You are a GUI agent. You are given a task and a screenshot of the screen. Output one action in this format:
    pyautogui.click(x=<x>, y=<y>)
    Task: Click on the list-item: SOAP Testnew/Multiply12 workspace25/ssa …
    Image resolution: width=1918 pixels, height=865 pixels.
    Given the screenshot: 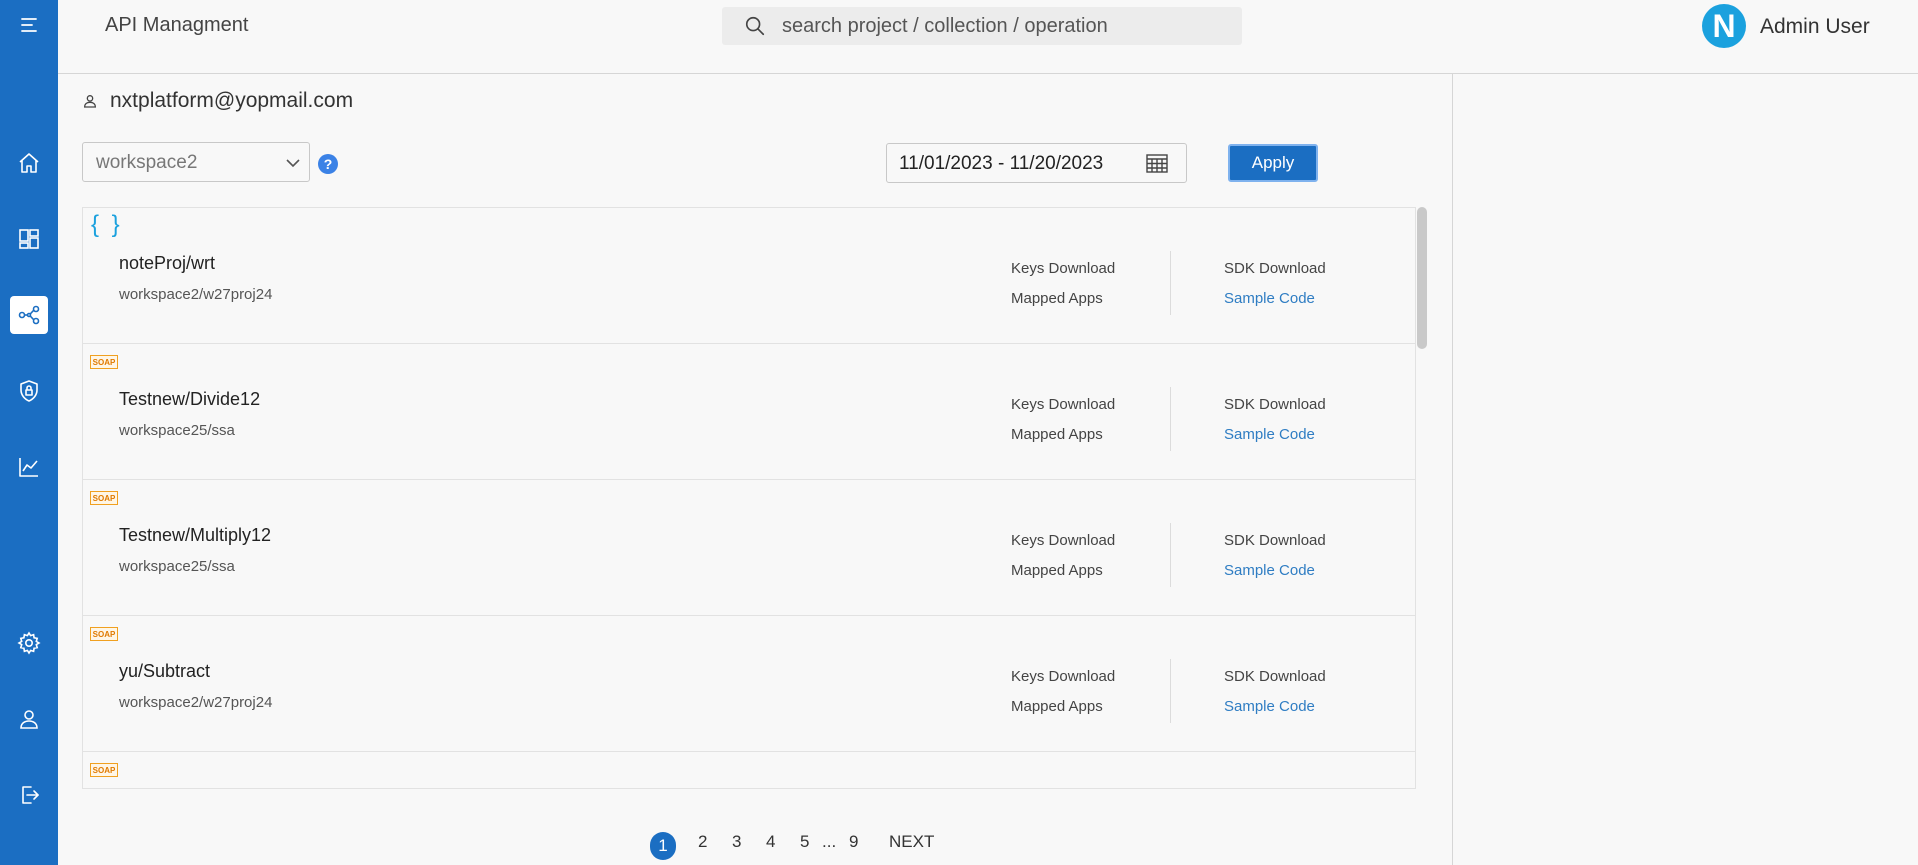 What is the action you would take?
    pyautogui.click(x=749, y=548)
    